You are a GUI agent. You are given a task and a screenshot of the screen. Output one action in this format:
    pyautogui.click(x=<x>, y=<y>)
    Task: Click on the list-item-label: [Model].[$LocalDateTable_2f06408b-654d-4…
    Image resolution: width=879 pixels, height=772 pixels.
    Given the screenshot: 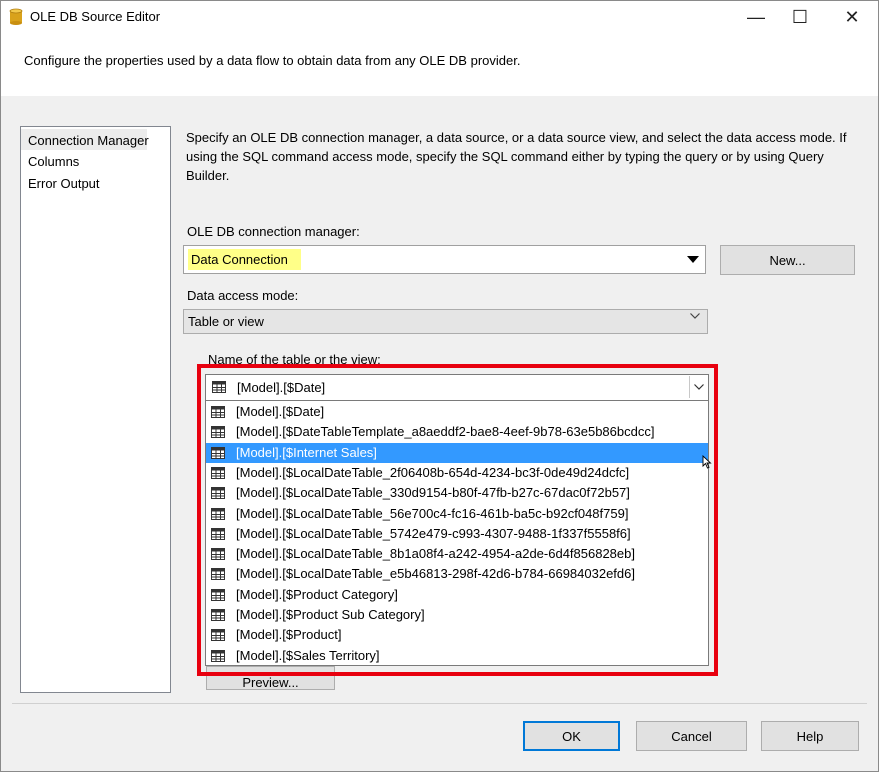 What is the action you would take?
    pyautogui.click(x=433, y=472)
    